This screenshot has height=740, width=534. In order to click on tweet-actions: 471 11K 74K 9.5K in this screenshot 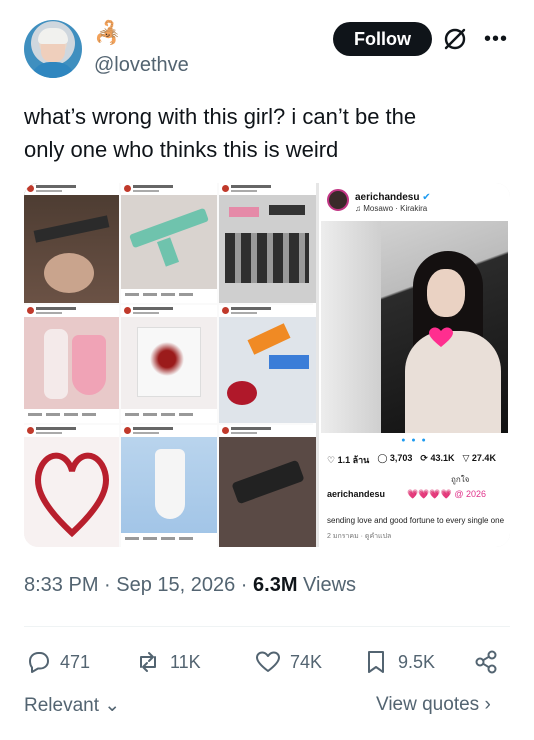, I will do `click(267, 662)`.